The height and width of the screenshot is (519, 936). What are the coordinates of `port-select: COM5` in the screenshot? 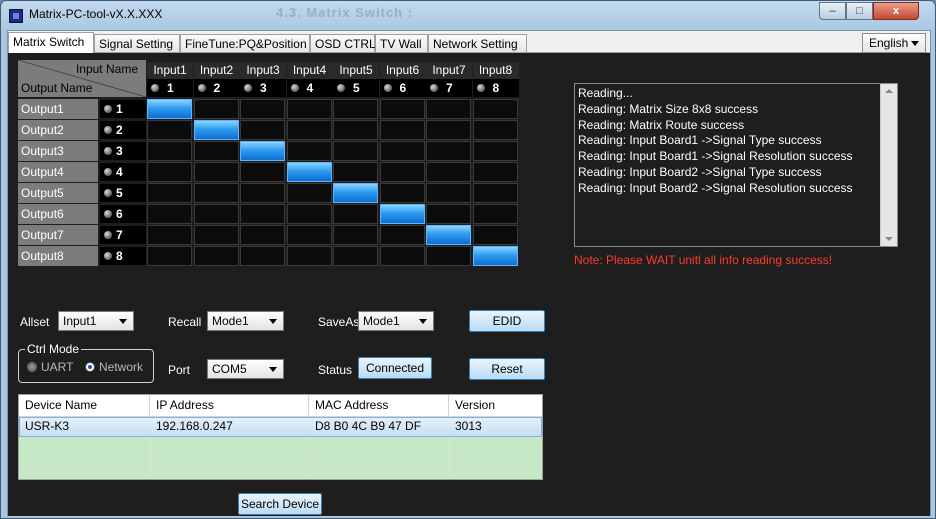 It's located at (245, 369).